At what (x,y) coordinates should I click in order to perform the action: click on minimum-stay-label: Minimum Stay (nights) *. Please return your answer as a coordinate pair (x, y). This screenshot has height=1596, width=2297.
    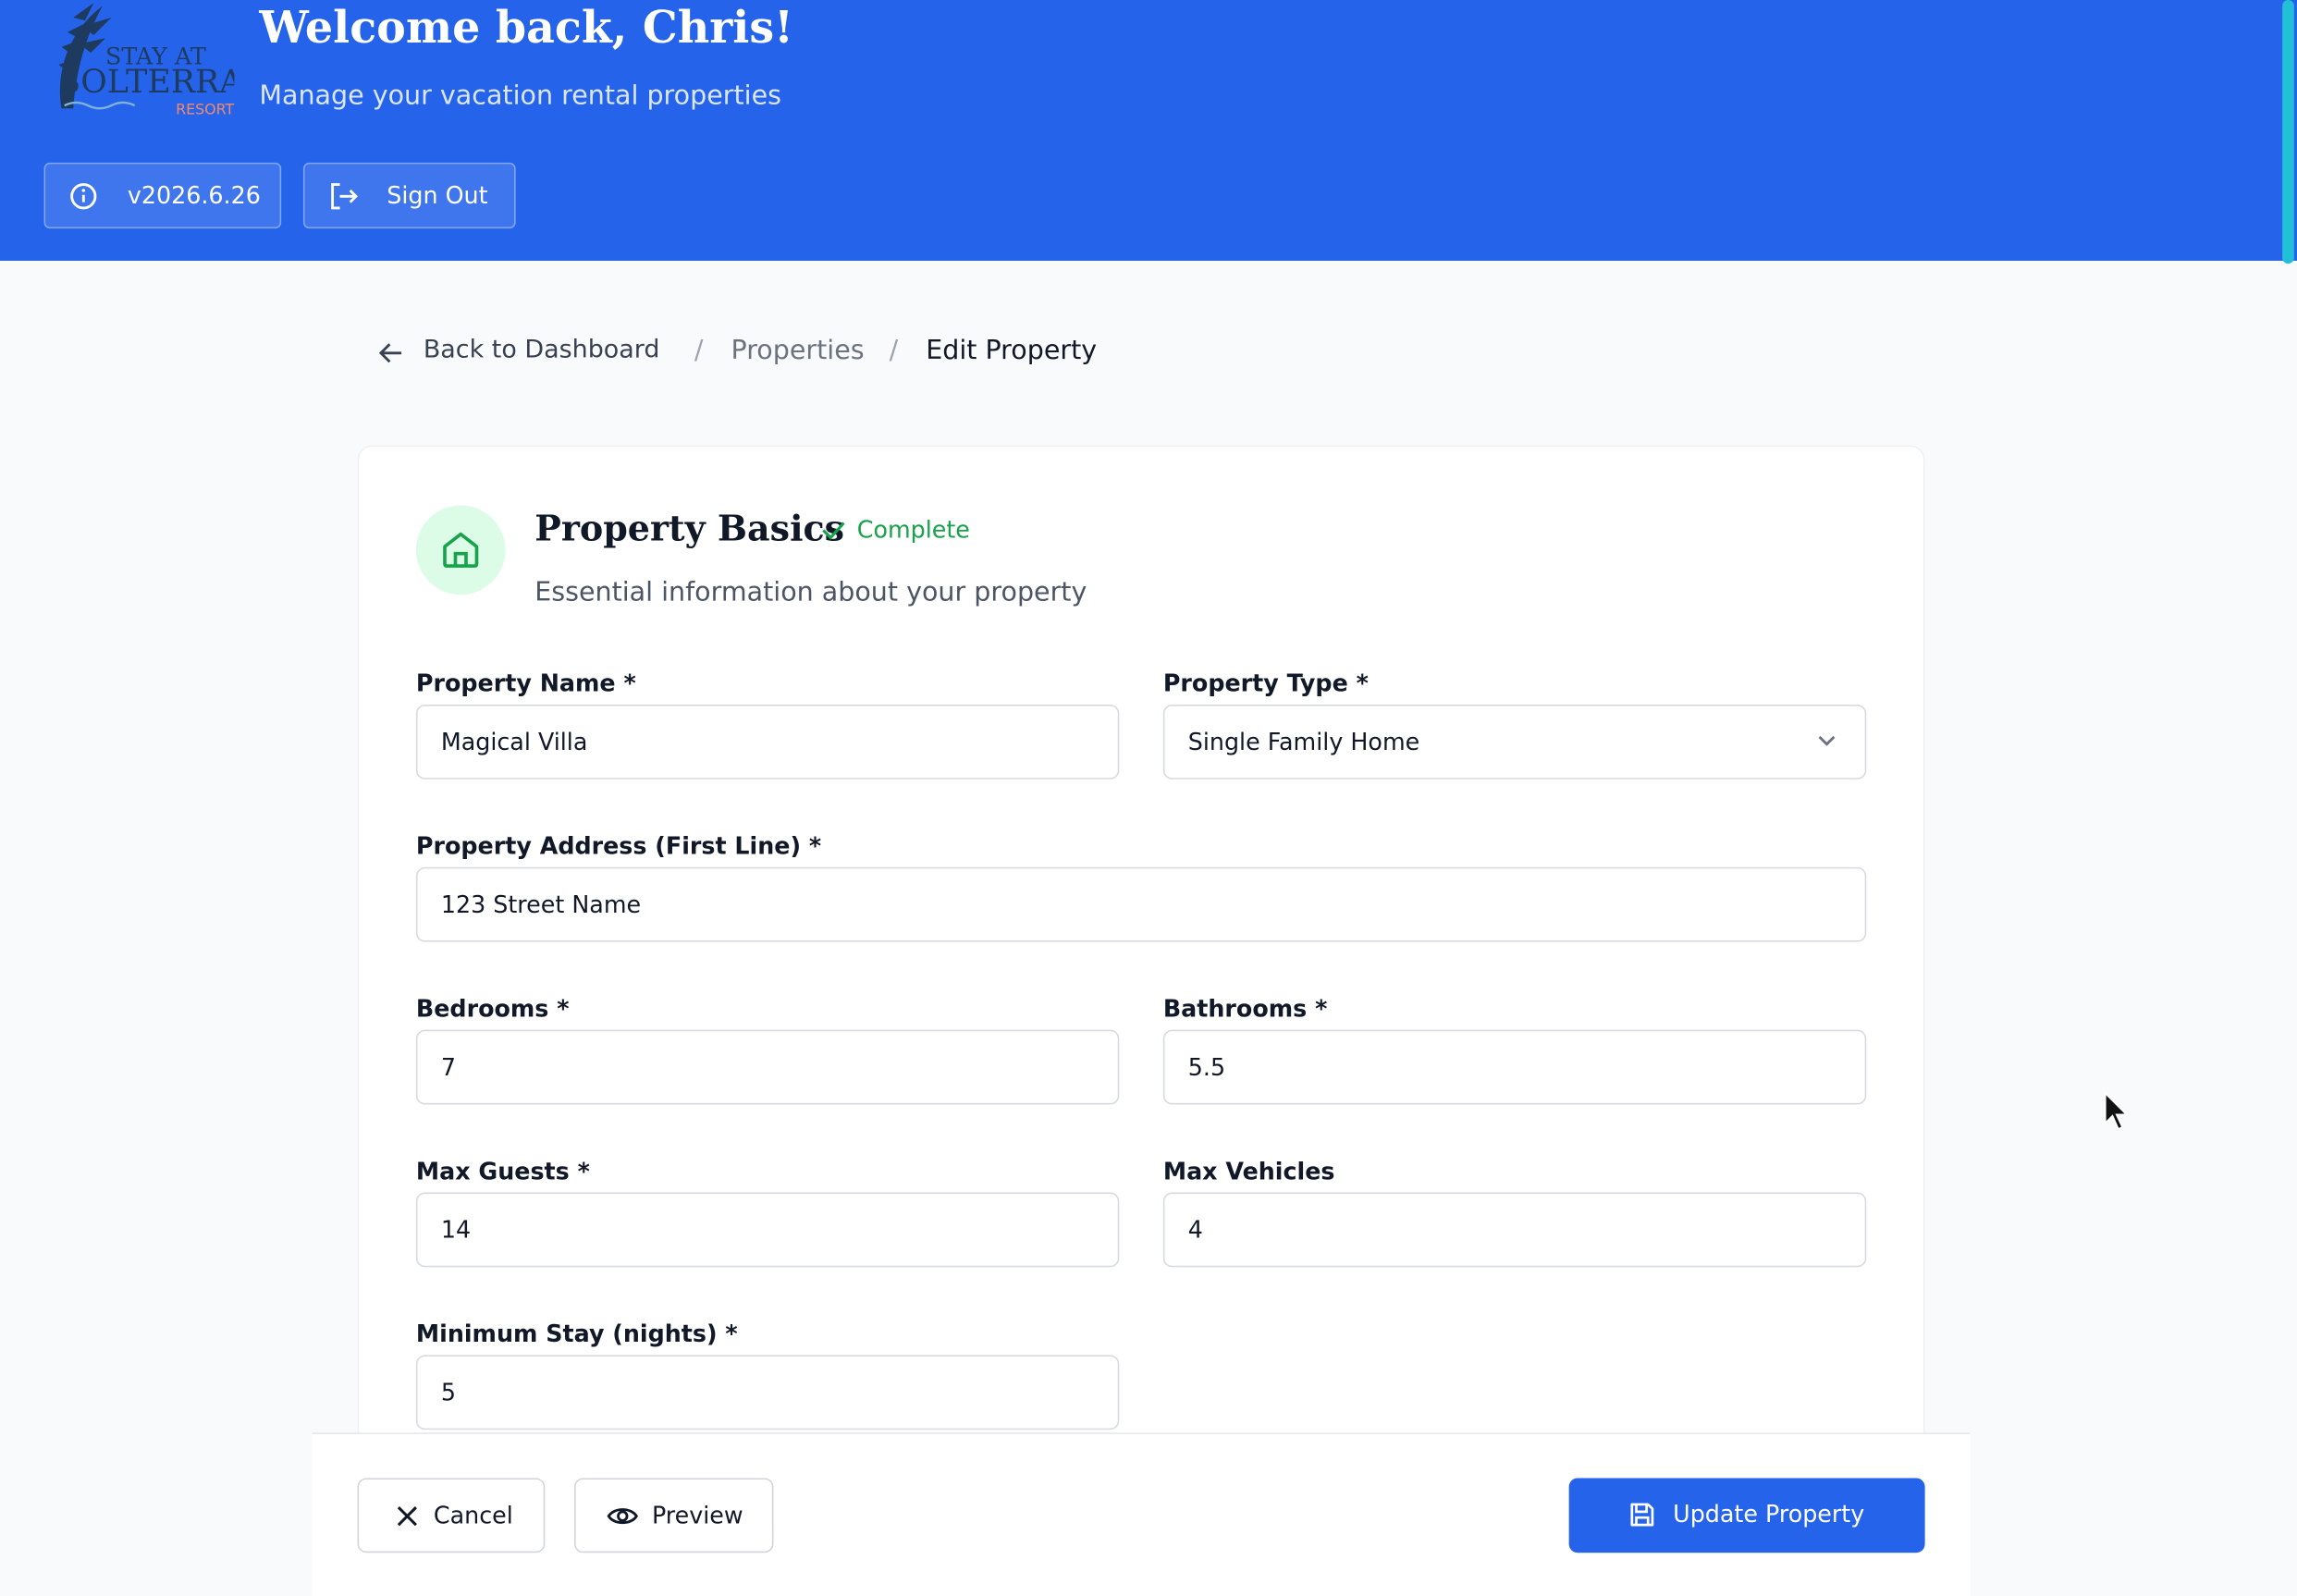
    Looking at the image, I should click on (577, 1334).